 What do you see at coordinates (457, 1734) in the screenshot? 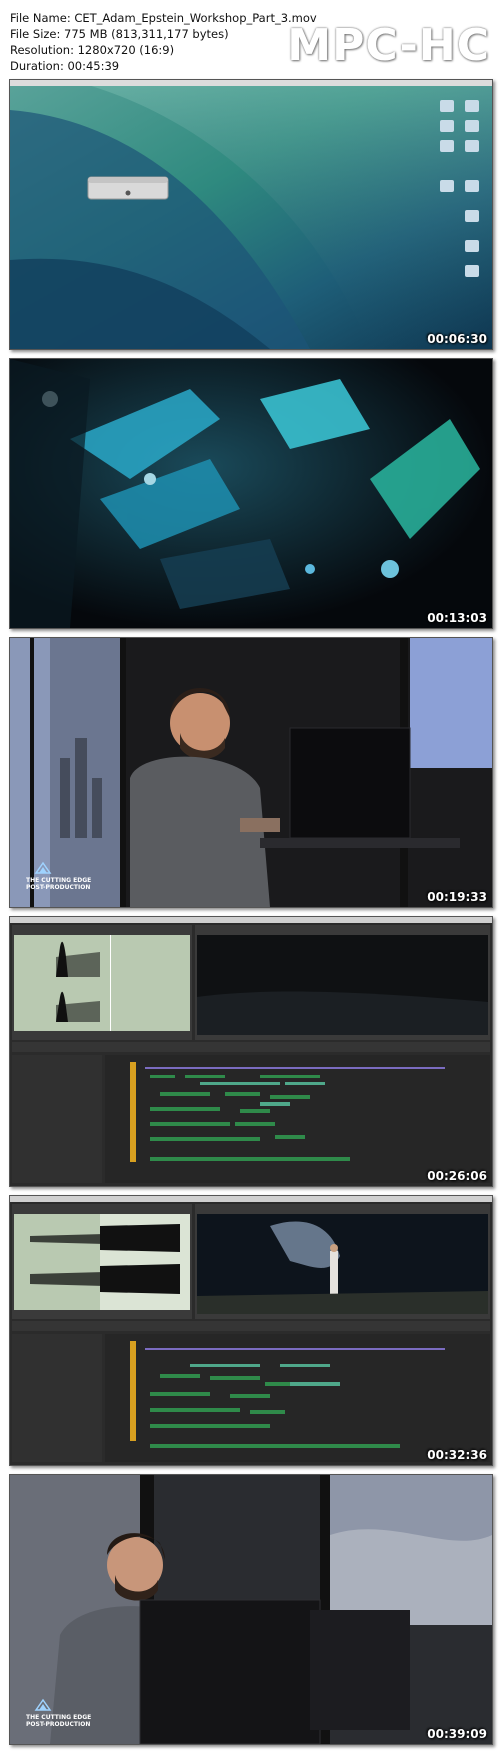
I see `timestamp: 00:39:09` at bounding box center [457, 1734].